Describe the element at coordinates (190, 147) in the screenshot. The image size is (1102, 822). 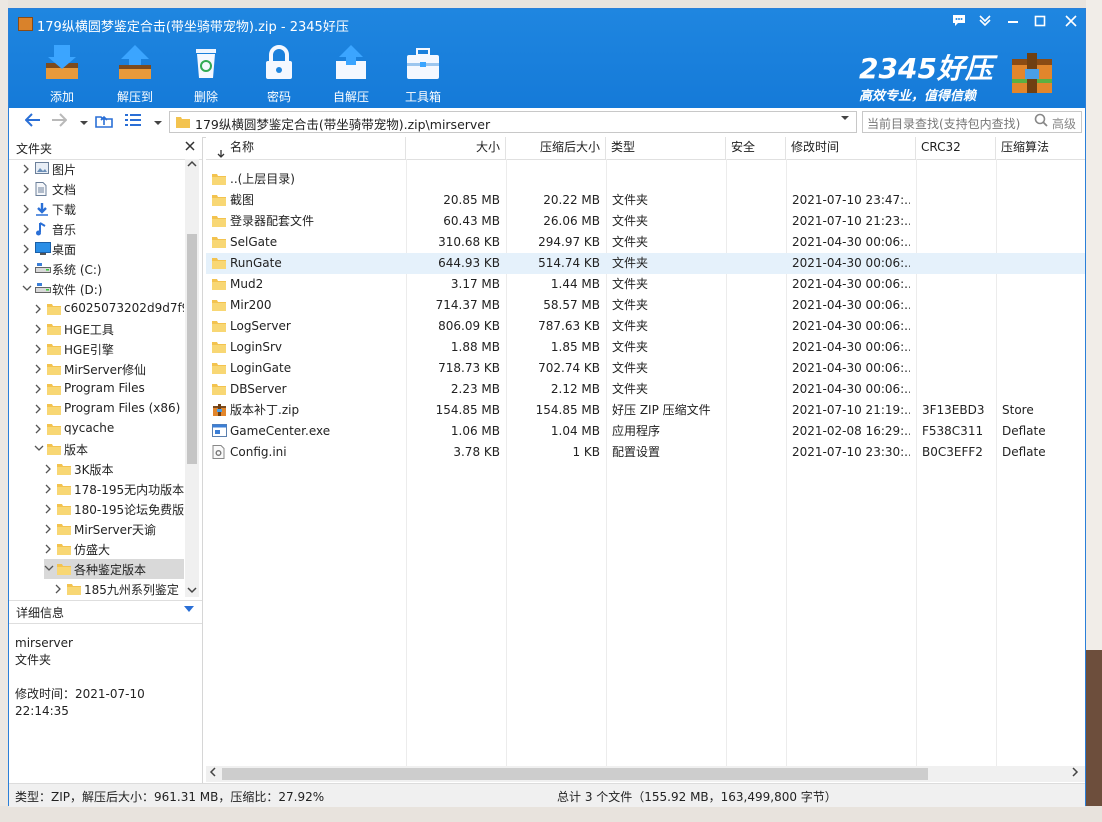
I see `close-tree-icon` at that location.